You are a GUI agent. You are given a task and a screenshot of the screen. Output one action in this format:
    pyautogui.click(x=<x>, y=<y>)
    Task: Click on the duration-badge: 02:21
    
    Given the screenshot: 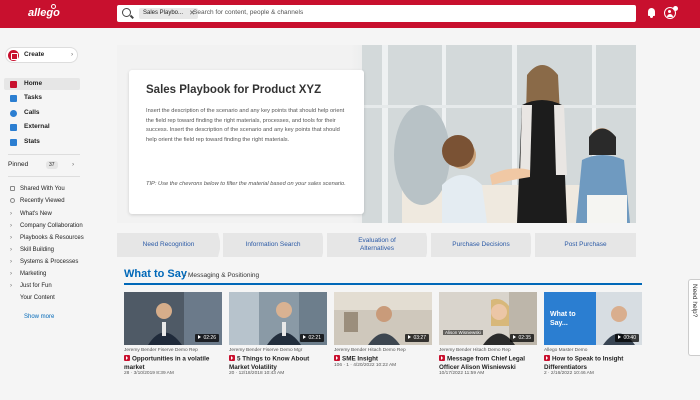 What is the action you would take?
    pyautogui.click(x=312, y=338)
    